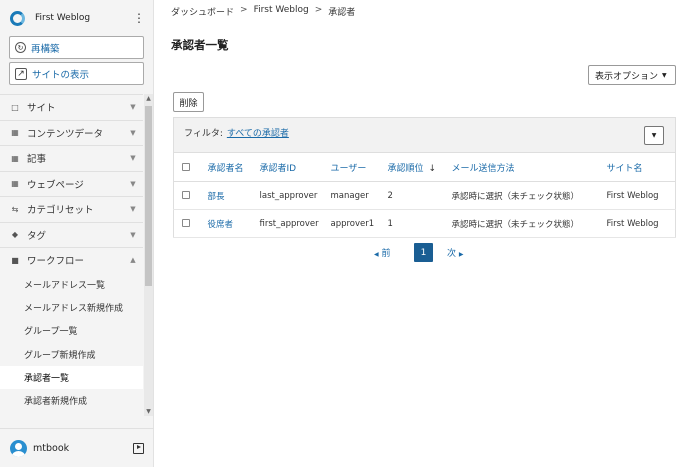  Describe the element at coordinates (295, 167) in the screenshot. I see `col-id: 承認者ID` at that location.